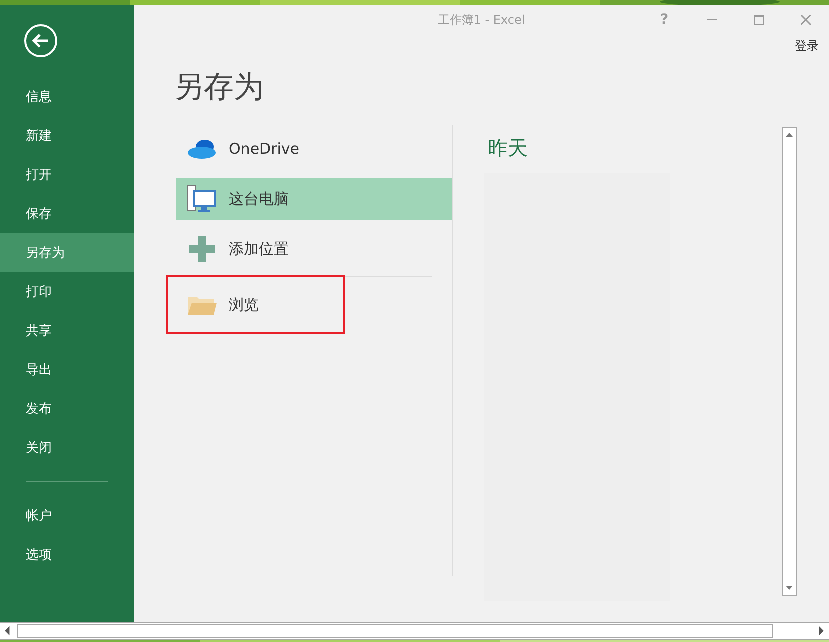 The image size is (829, 642). Describe the element at coordinates (314, 149) in the screenshot. I see `location-item: OneDrive` at that location.